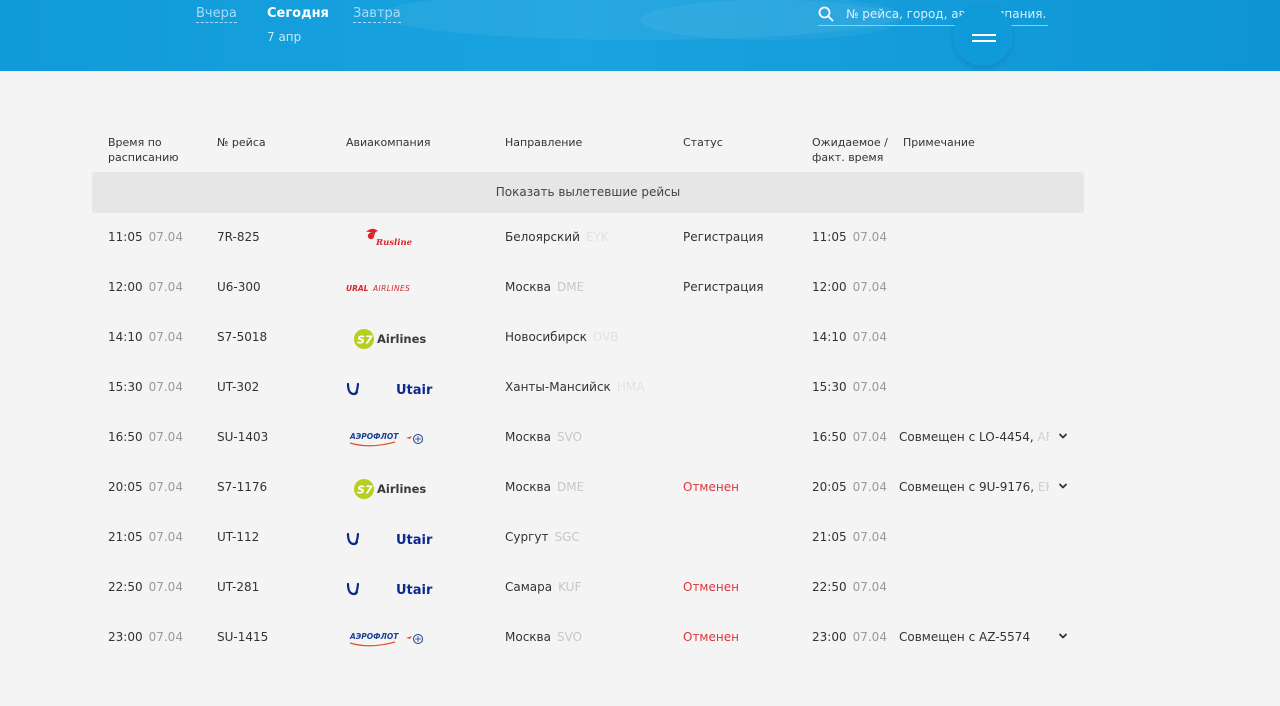  I want to click on airline-logo-ural: URAL AIRLINES, so click(396, 288).